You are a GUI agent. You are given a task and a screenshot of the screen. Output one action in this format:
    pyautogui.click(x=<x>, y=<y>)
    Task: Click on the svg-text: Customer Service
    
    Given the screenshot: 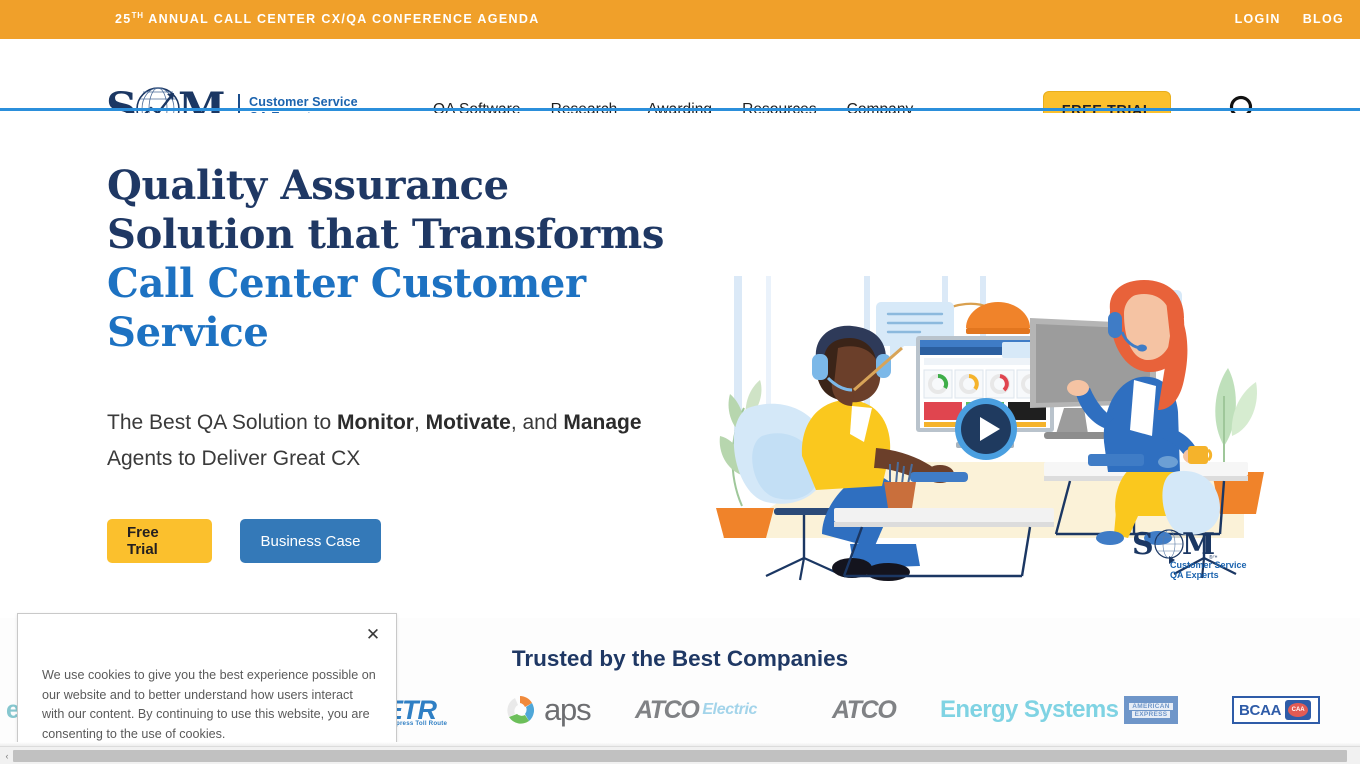 What is the action you would take?
    pyautogui.click(x=1208, y=565)
    